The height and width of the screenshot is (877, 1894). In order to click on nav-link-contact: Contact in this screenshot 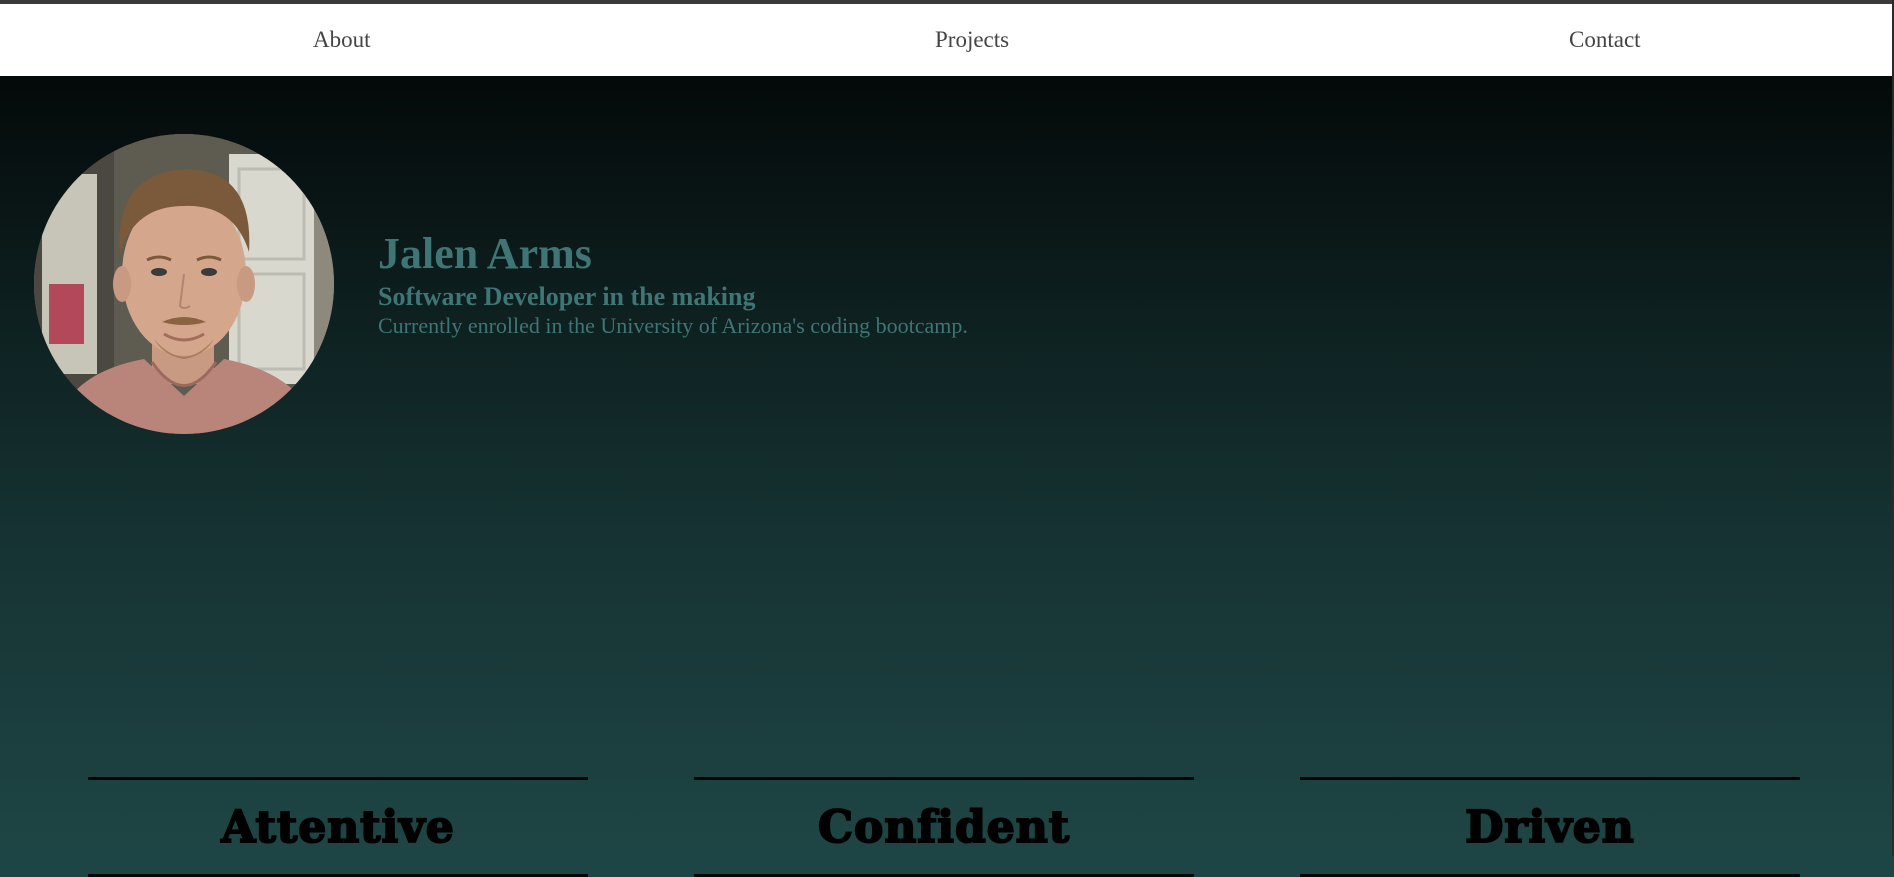, I will do `click(1605, 40)`.